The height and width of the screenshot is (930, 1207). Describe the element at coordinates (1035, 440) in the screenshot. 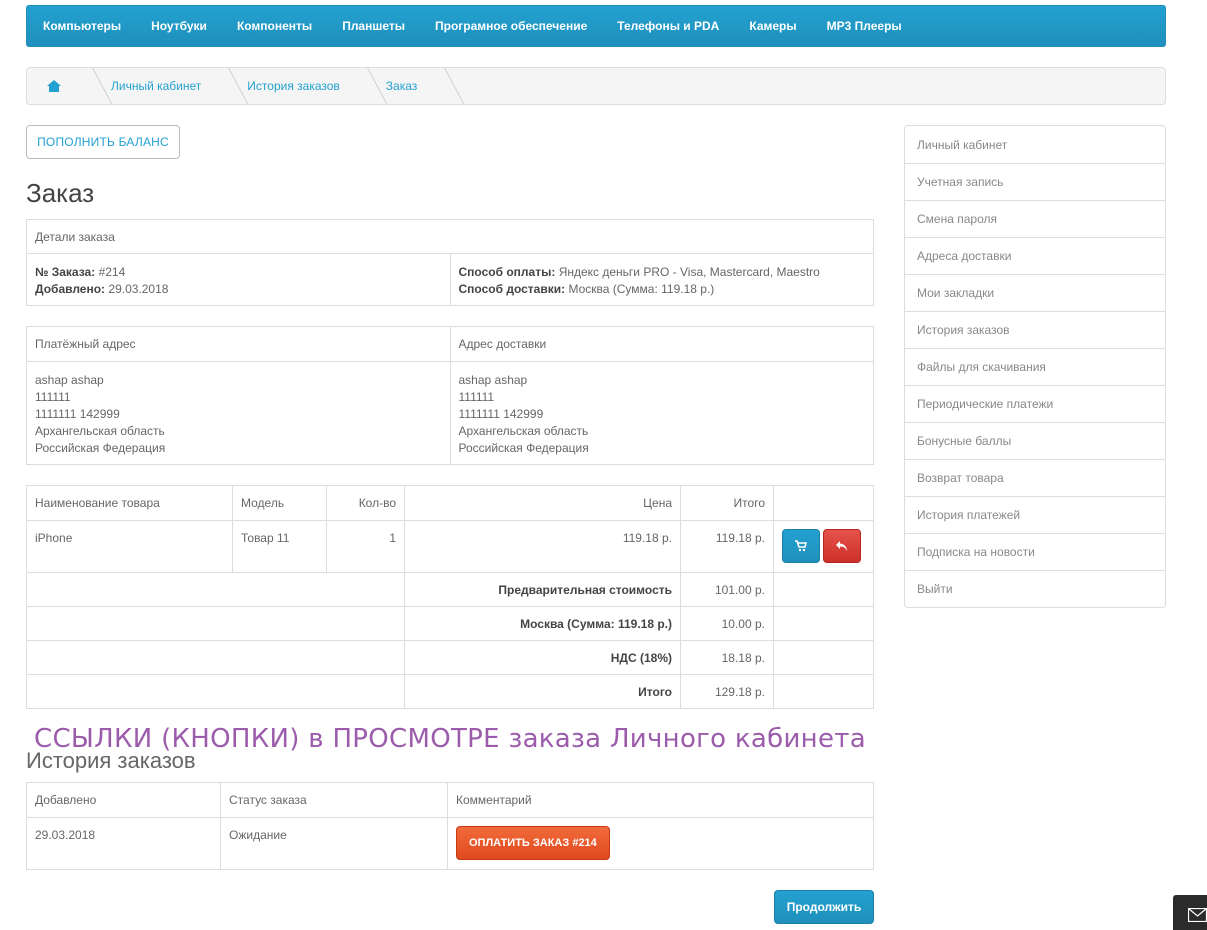

I see `sidebar-item-reward-points: Бонусные баллы` at that location.